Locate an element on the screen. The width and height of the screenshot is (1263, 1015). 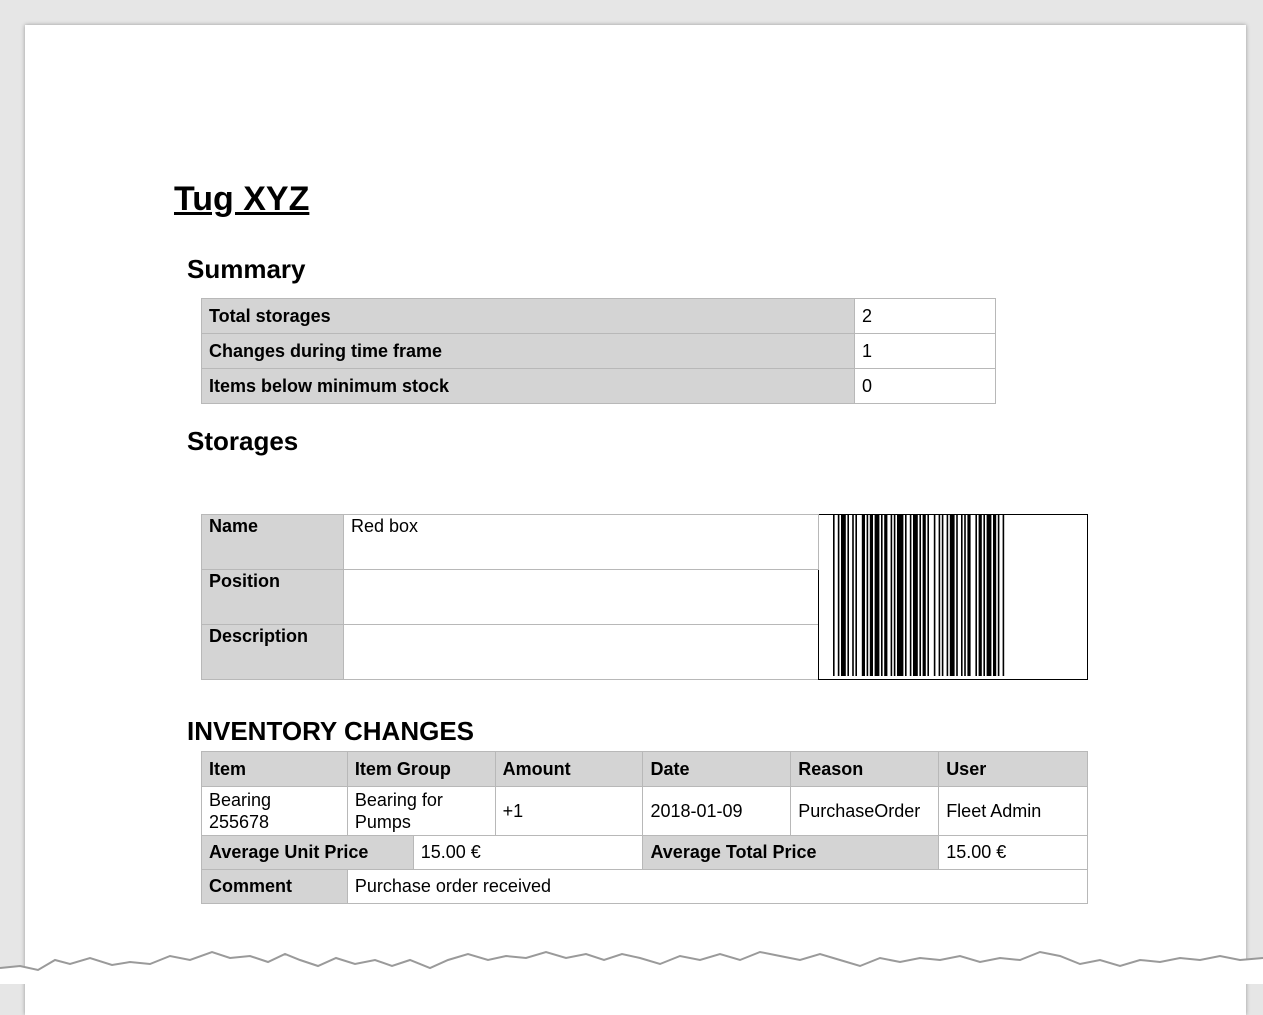
item-group-cell: Bearing for Pumps is located at coordinates (421, 811).